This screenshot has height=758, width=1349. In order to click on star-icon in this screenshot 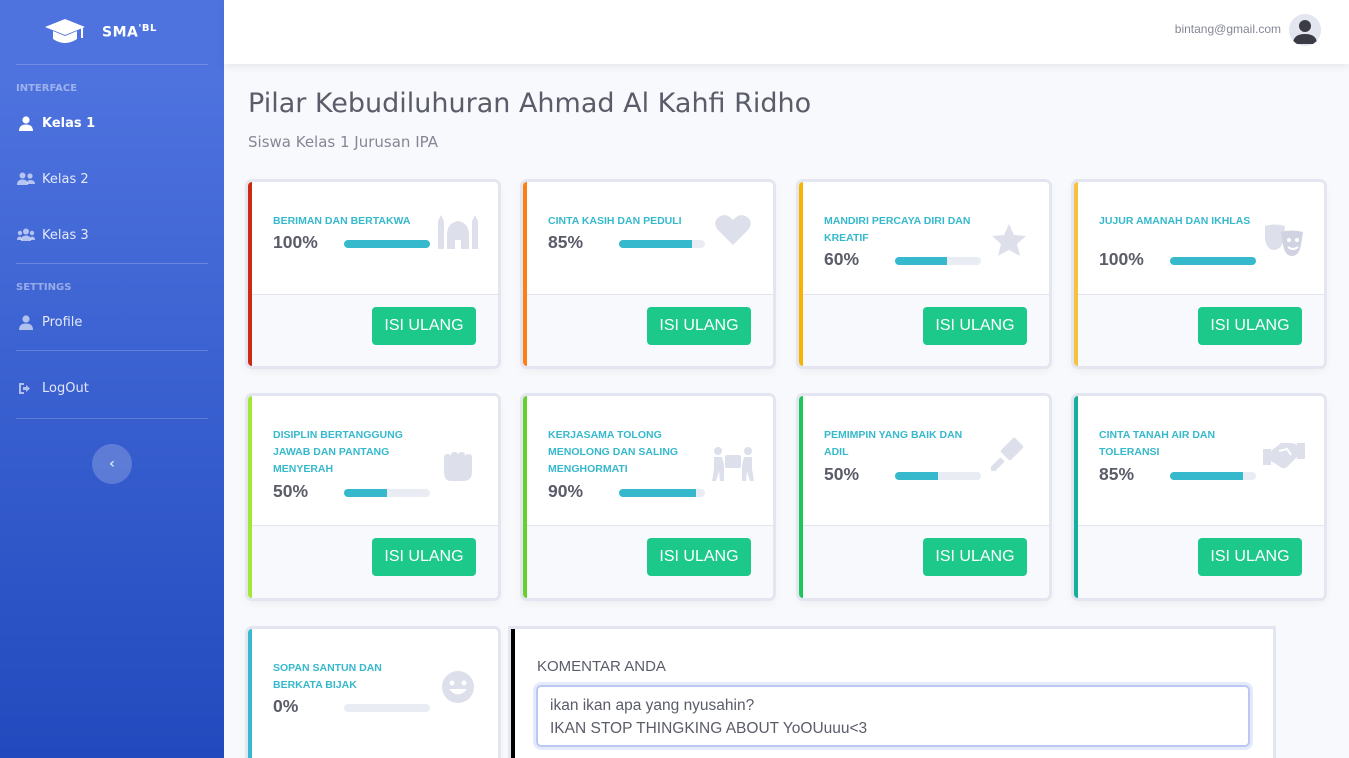, I will do `click(1009, 240)`.